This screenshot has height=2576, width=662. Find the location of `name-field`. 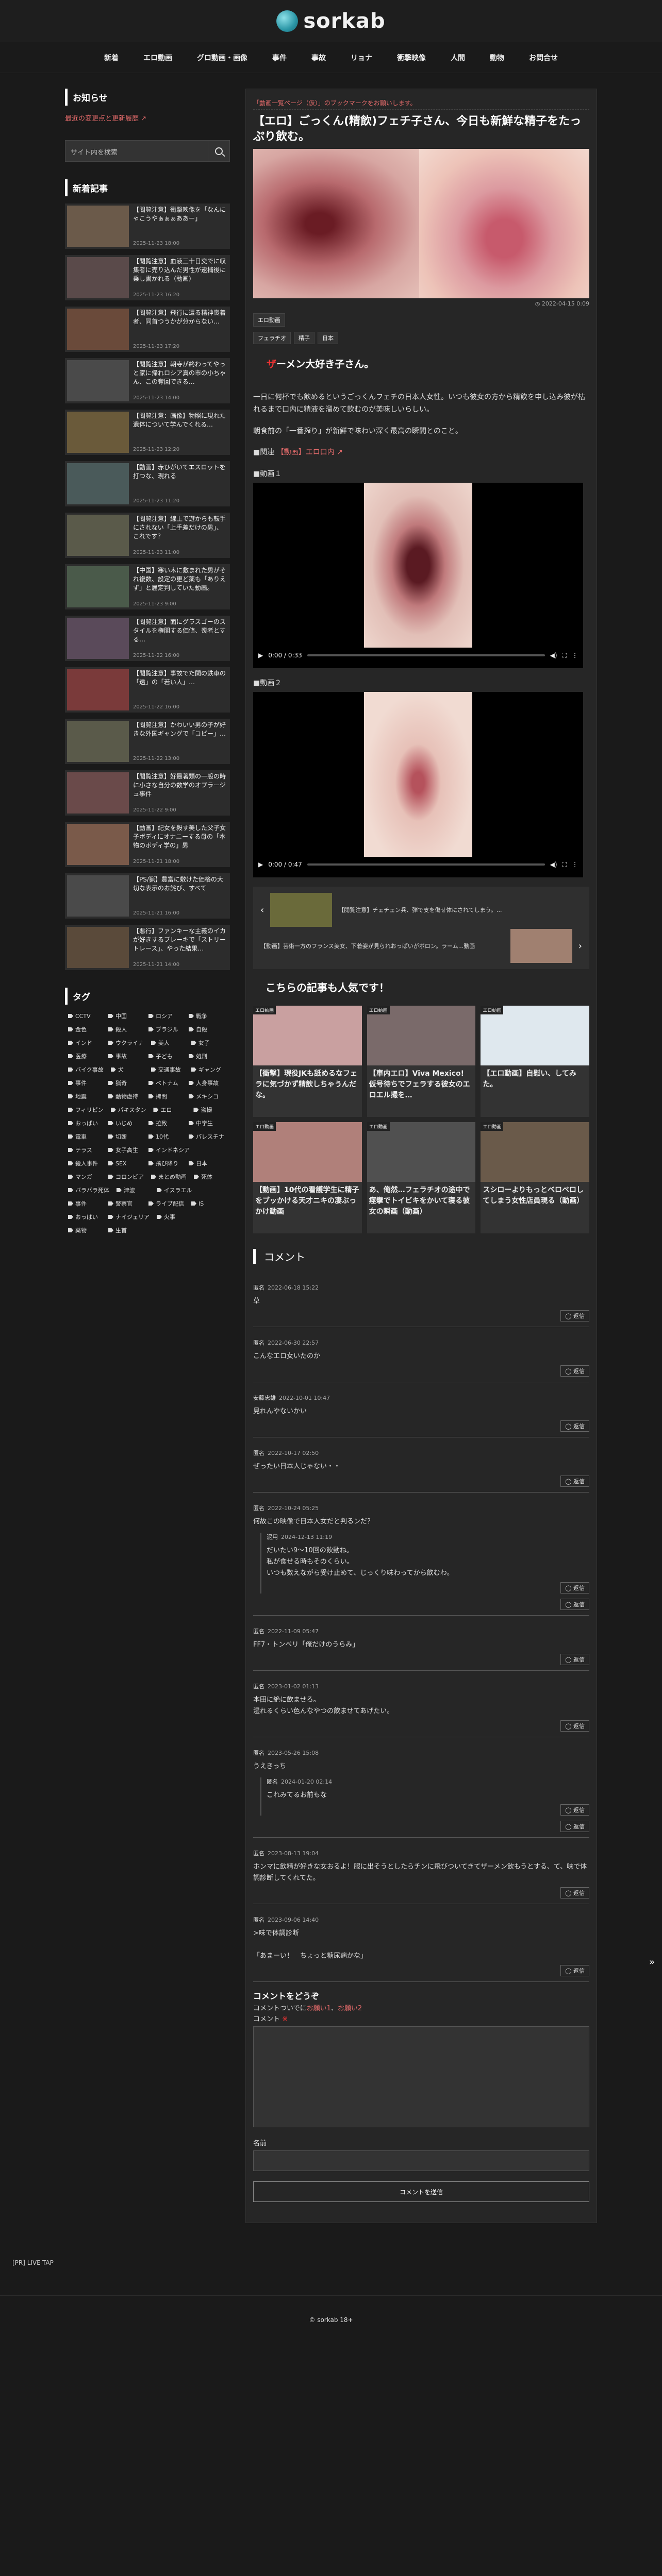

name-field is located at coordinates (421, 2160).